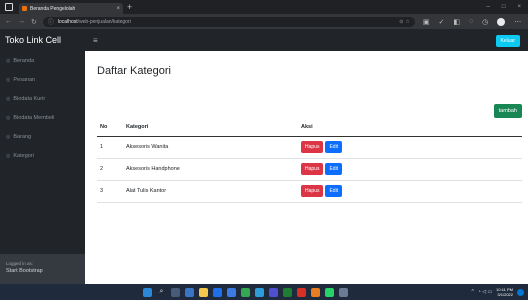  I want to click on app-icon-red, so click(301, 292).